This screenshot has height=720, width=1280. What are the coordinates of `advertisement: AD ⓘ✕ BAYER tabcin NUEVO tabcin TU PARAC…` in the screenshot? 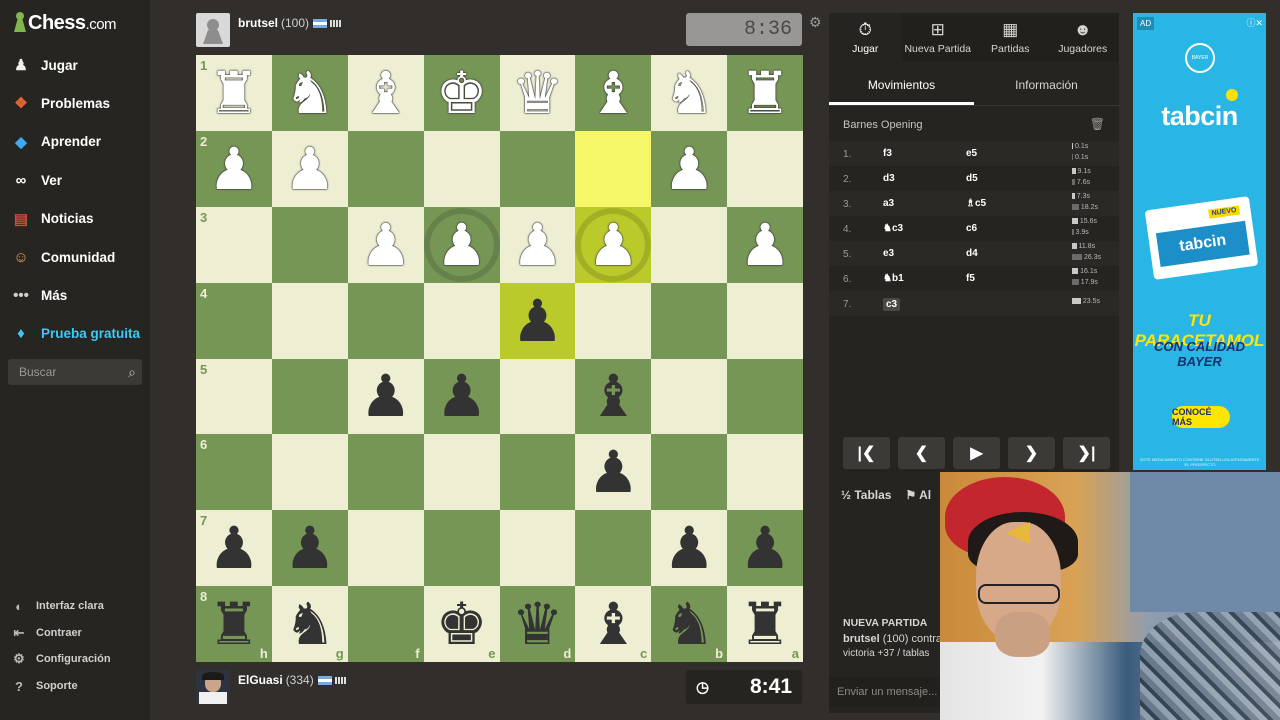 It's located at (1199, 241).